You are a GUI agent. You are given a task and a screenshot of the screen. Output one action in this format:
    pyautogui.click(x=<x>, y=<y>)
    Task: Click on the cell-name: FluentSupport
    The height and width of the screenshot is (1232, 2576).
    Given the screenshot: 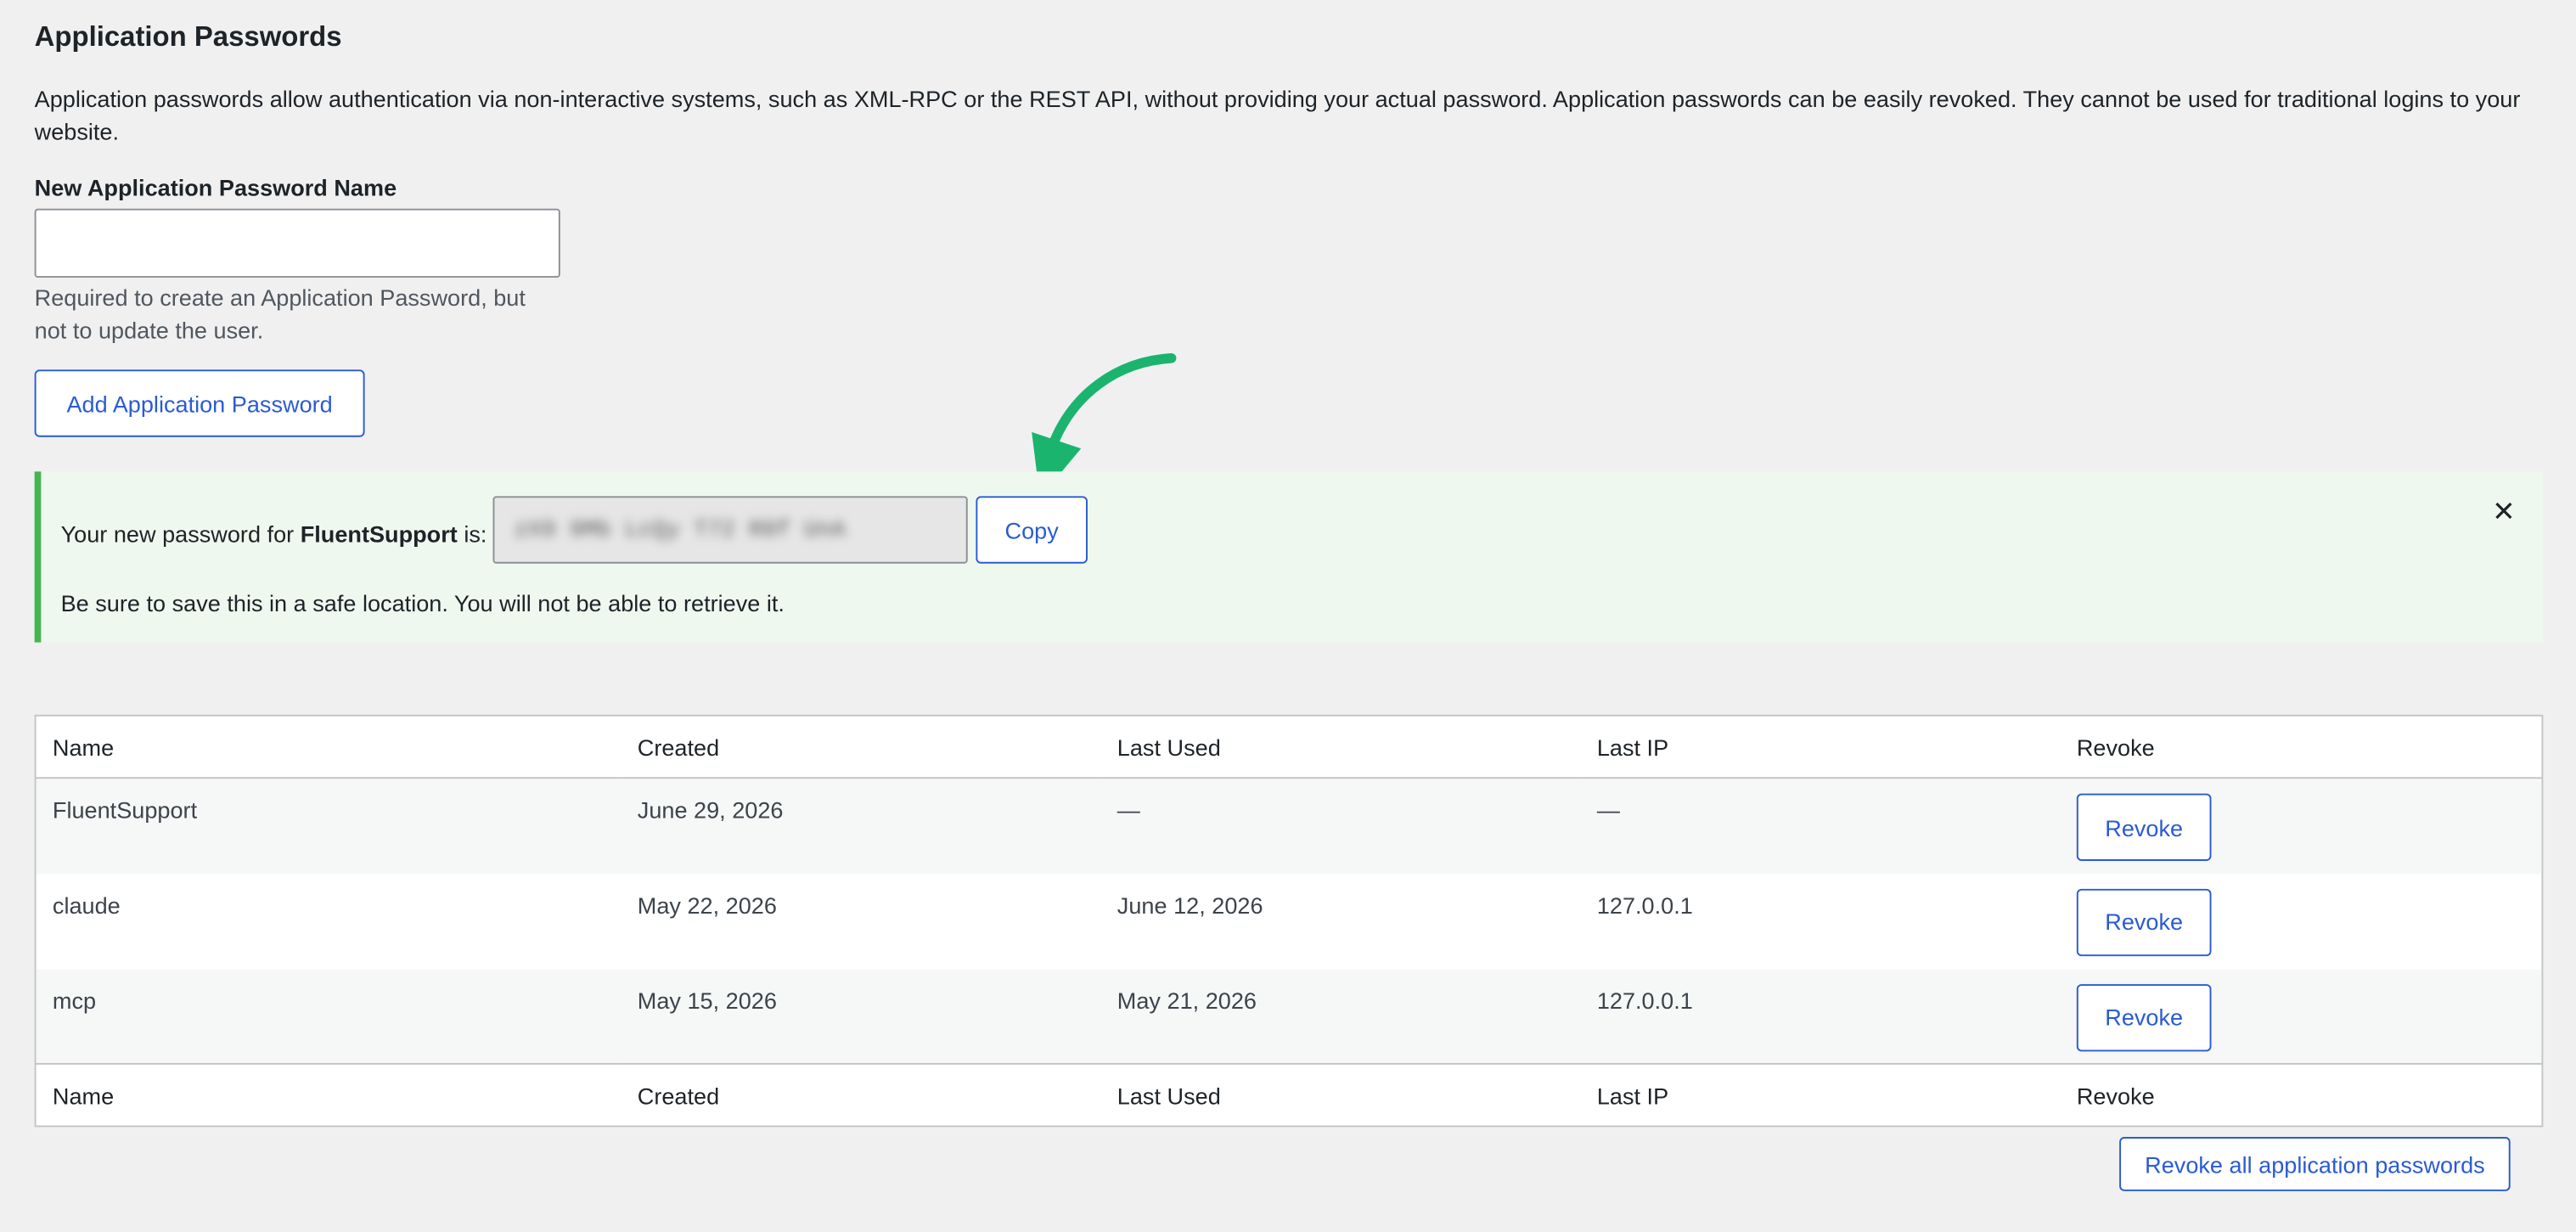 What is the action you would take?
    pyautogui.click(x=125, y=810)
    